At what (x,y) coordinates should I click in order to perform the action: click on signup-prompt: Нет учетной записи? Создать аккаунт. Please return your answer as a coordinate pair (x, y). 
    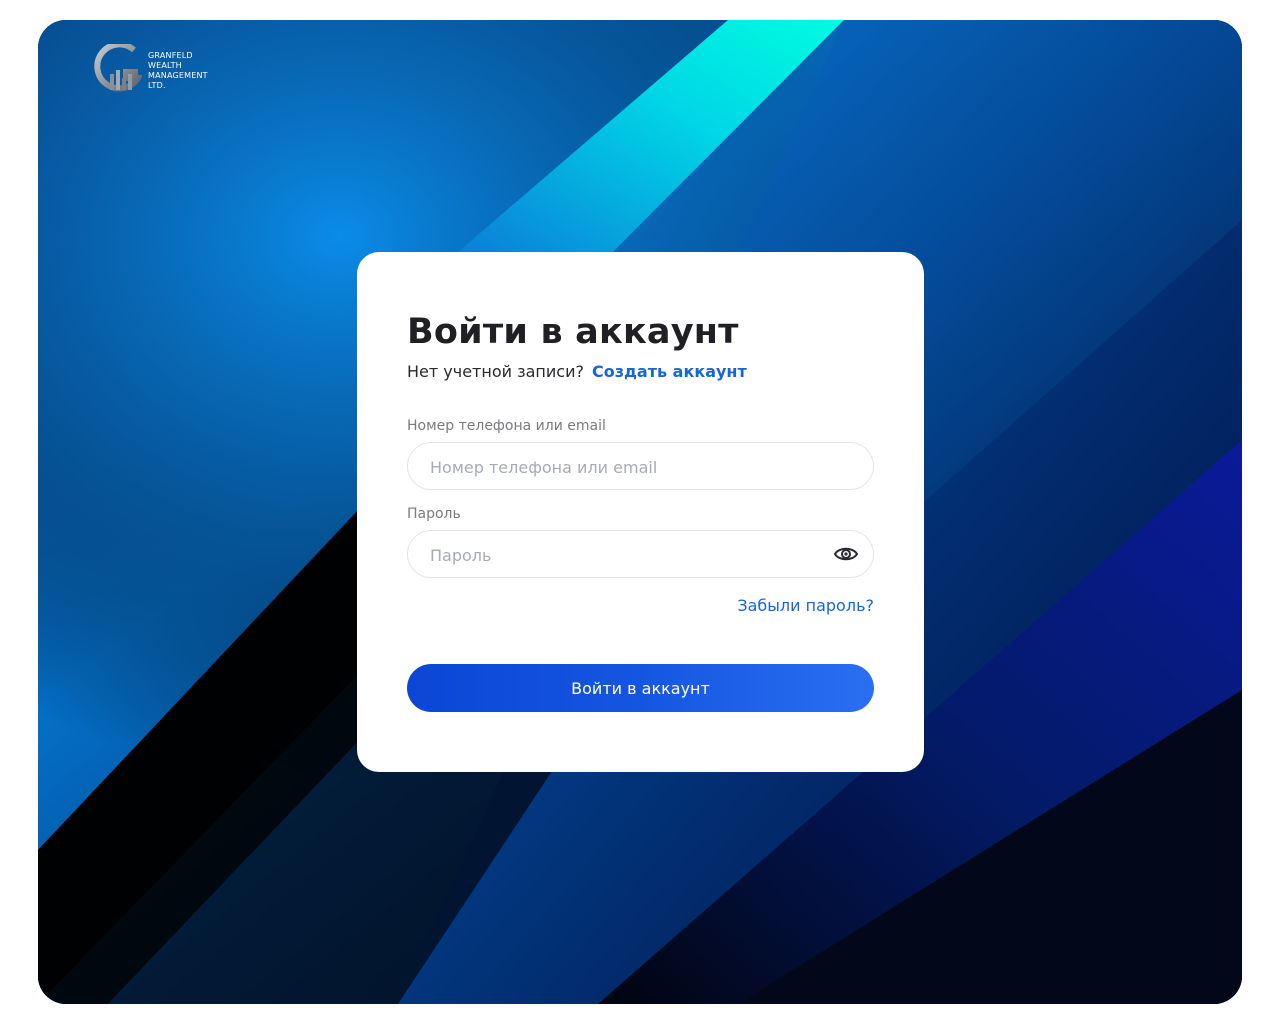
    Looking at the image, I should click on (577, 371).